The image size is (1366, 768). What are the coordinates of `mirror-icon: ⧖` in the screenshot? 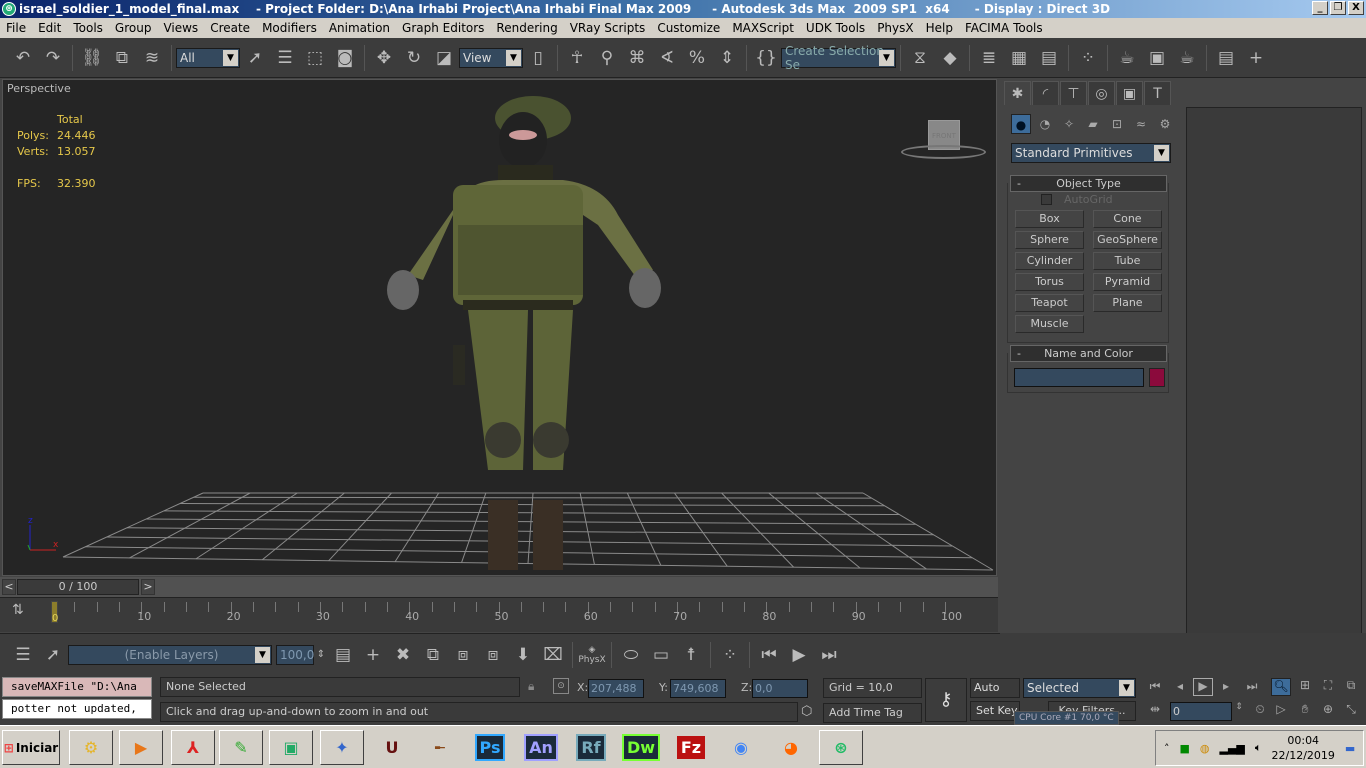 It's located at (920, 58).